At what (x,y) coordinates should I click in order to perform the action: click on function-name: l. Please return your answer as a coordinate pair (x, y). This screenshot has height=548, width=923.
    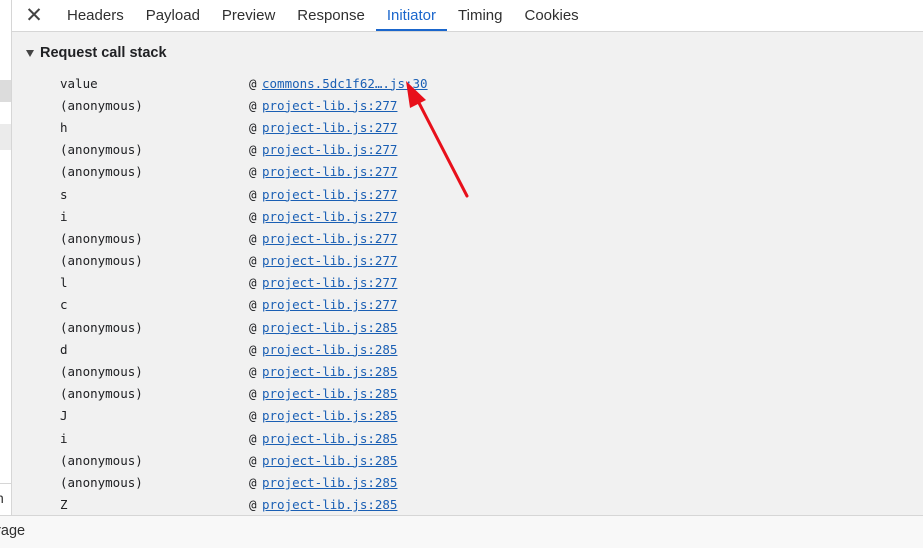
    Looking at the image, I should click on (64, 283).